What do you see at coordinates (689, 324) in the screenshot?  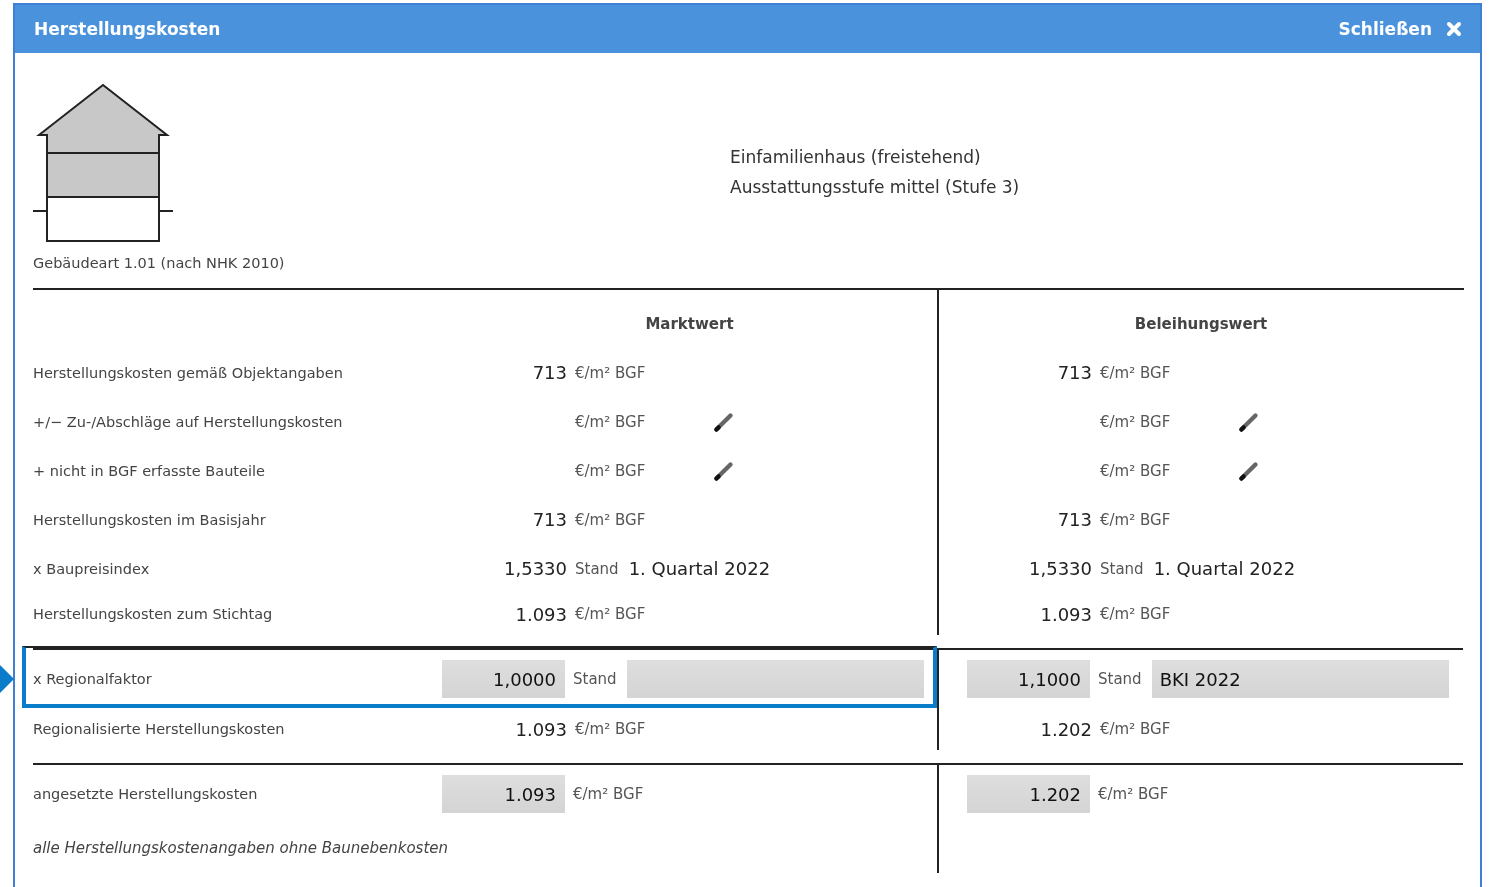 I see `column-header: Marktwert` at bounding box center [689, 324].